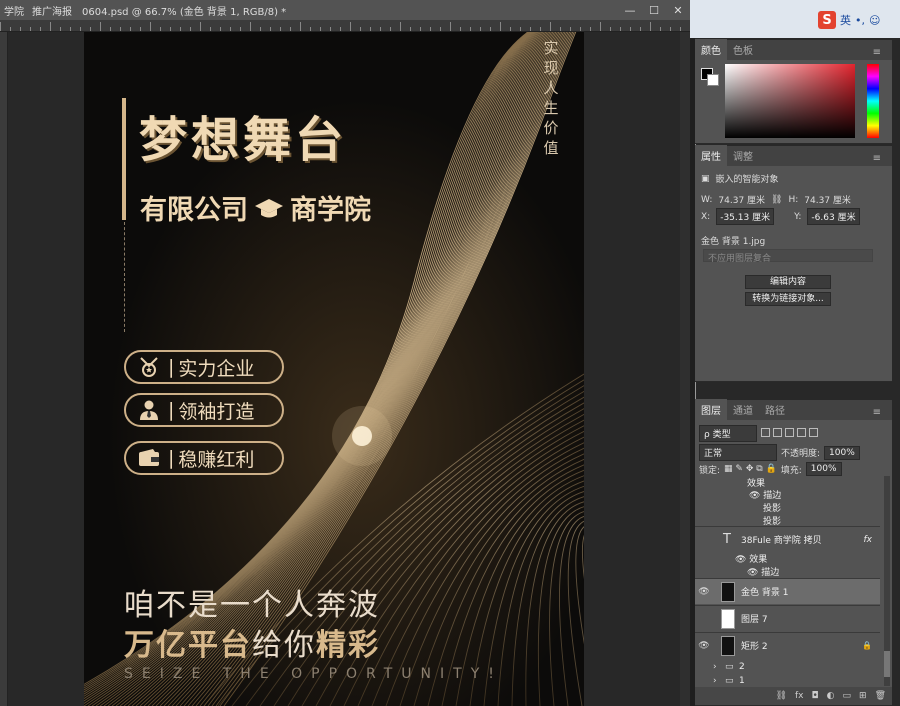 The width and height of the screenshot is (900, 706). Describe the element at coordinates (847, 696) in the screenshot. I see `group-icon: ▭` at that location.